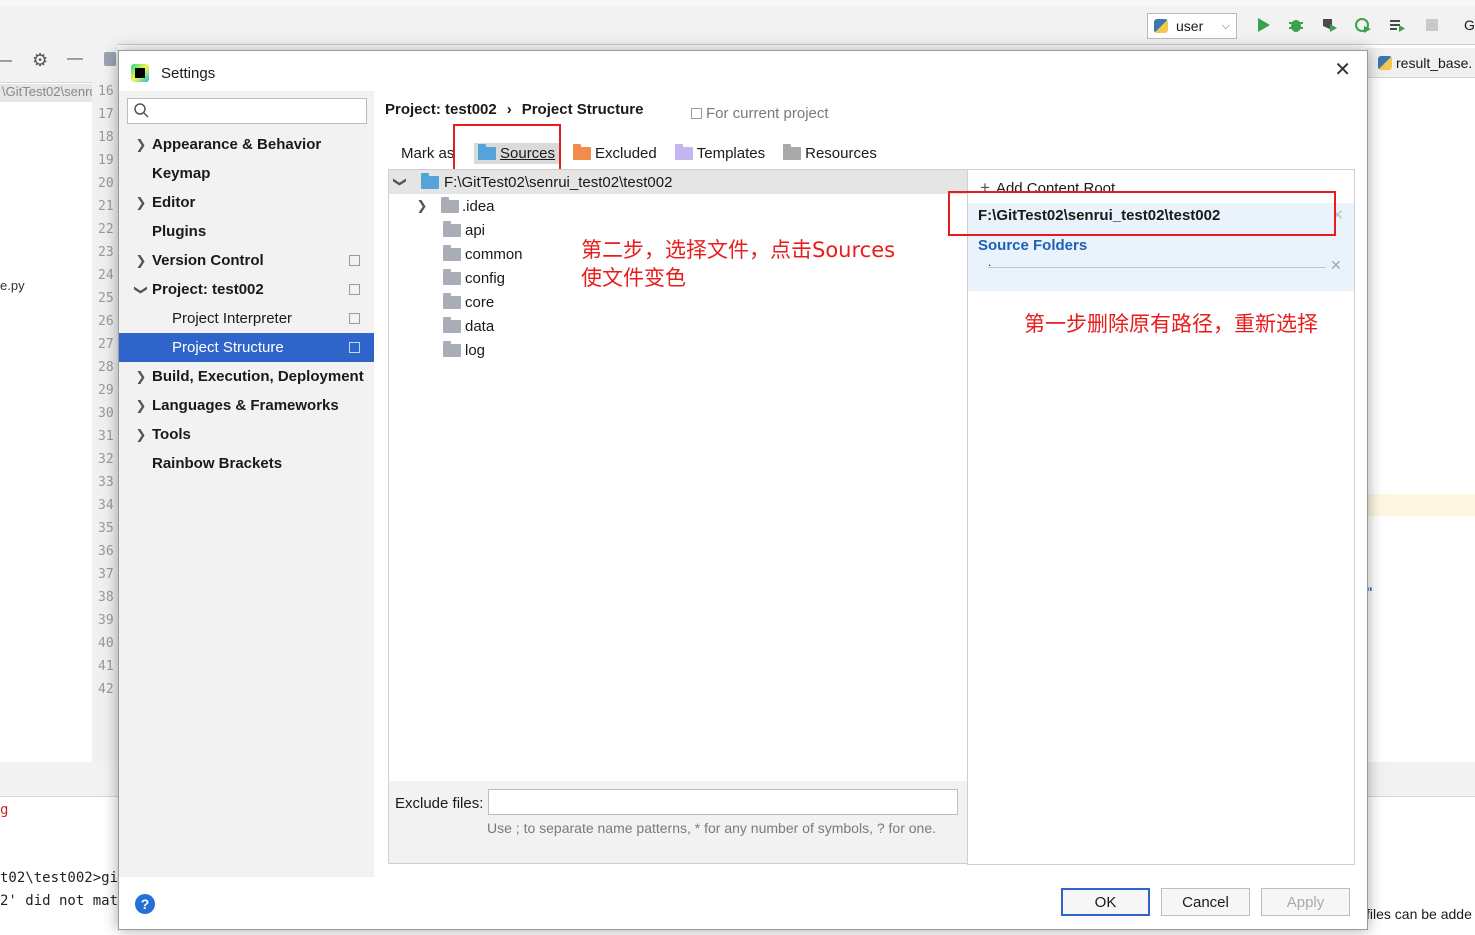 The height and width of the screenshot is (935, 1475). Describe the element at coordinates (1225, 25) in the screenshot. I see `chevron-down-icon: ⌵` at that location.